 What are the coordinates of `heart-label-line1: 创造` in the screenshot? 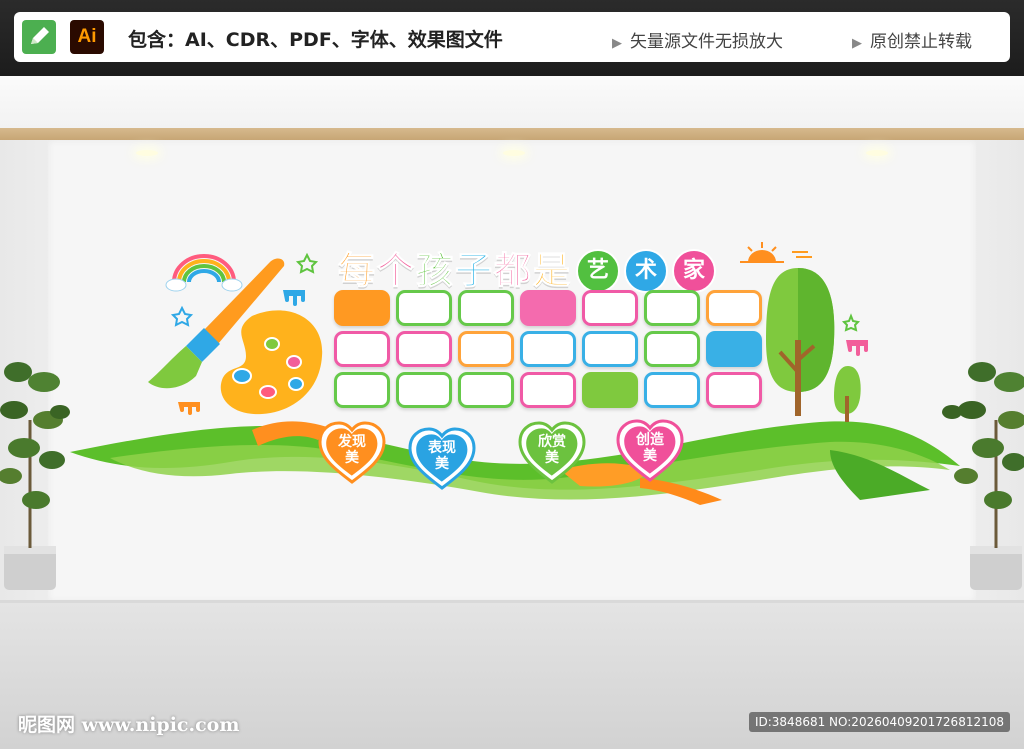 It's located at (650, 440).